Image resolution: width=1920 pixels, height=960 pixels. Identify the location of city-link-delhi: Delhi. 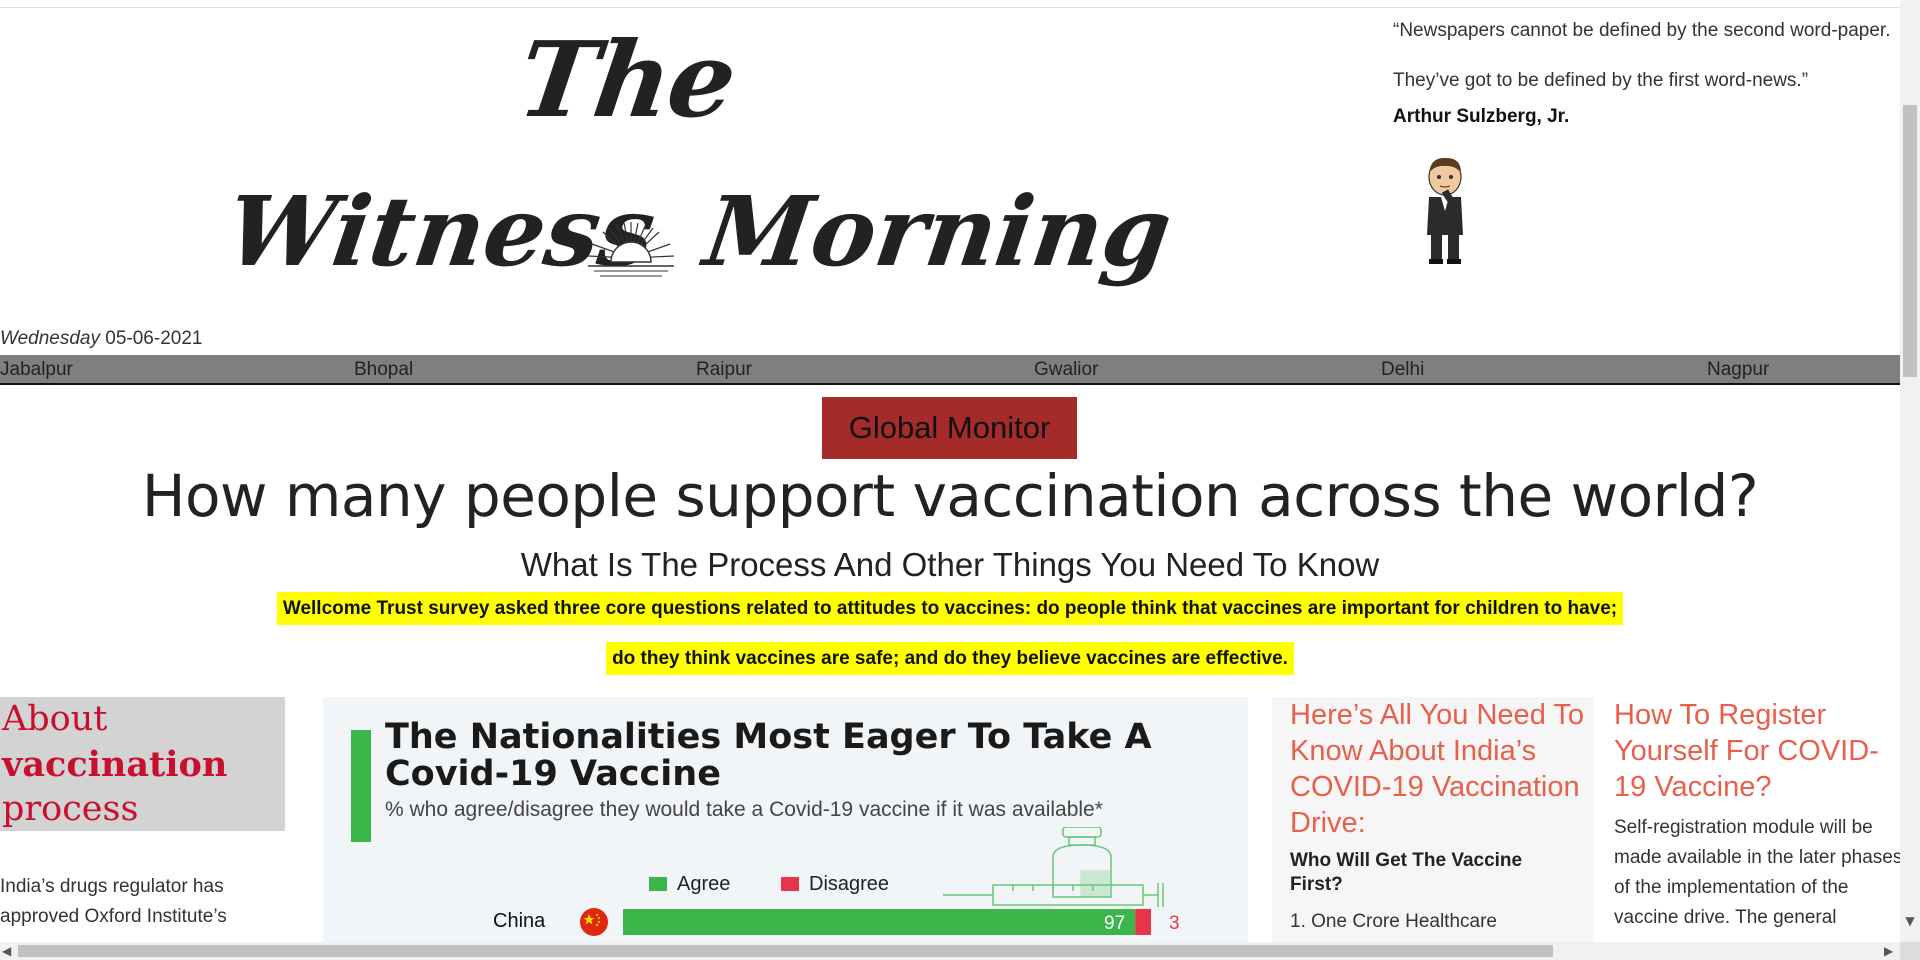
(1402, 370).